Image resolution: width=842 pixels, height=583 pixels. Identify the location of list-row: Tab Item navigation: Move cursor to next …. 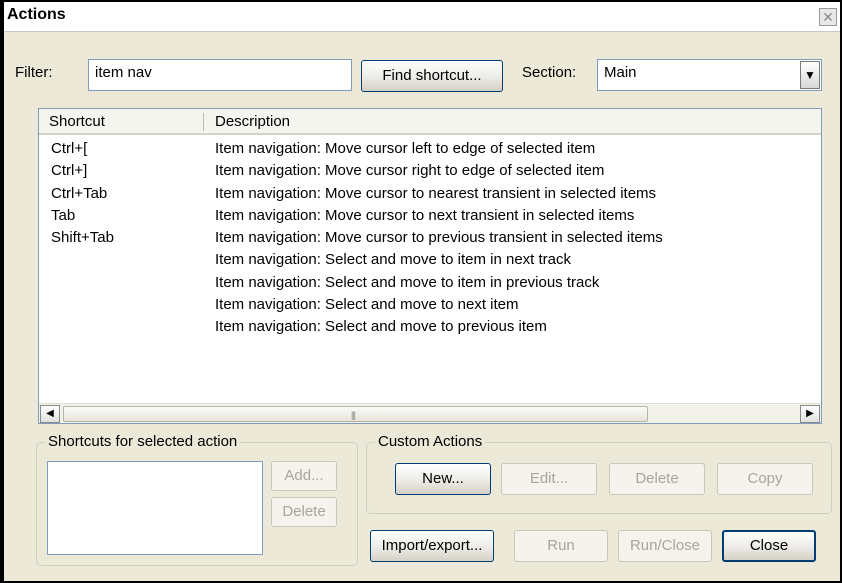
(430, 218).